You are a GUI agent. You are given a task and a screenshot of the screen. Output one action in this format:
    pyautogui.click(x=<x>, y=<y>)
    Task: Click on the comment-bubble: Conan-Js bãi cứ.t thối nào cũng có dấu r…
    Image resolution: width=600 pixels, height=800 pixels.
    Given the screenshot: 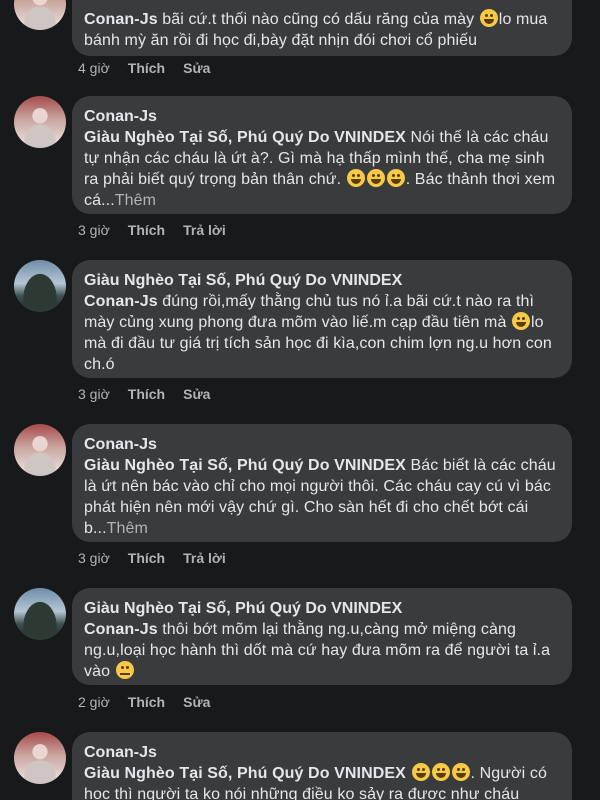 What is the action you would take?
    pyautogui.click(x=322, y=28)
    